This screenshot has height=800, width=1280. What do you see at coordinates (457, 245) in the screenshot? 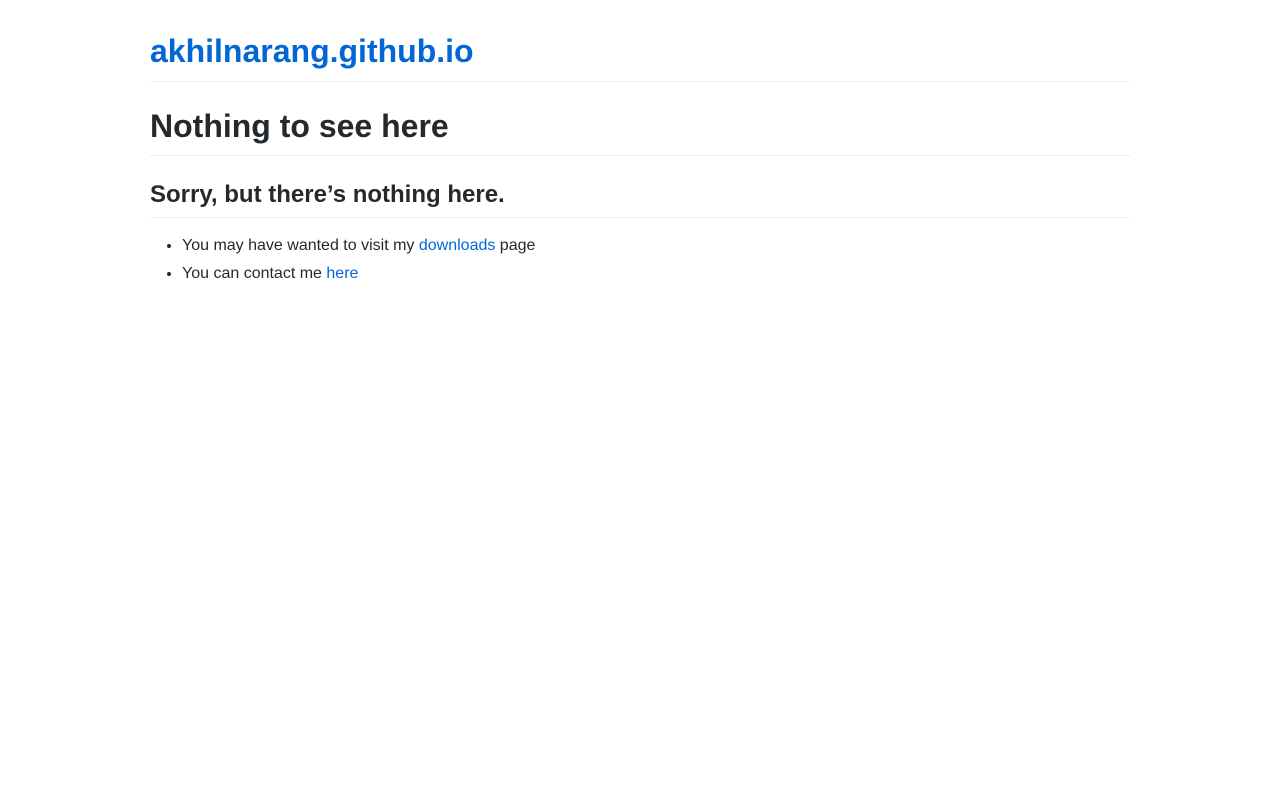
I see `downloads-link: downloads` at bounding box center [457, 245].